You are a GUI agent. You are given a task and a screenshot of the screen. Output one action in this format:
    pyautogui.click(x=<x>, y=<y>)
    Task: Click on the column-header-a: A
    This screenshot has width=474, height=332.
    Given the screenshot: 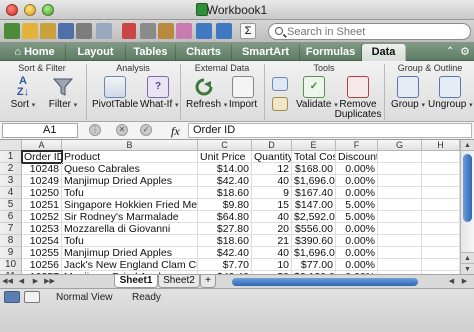 What is the action you would take?
    pyautogui.click(x=42, y=145)
    